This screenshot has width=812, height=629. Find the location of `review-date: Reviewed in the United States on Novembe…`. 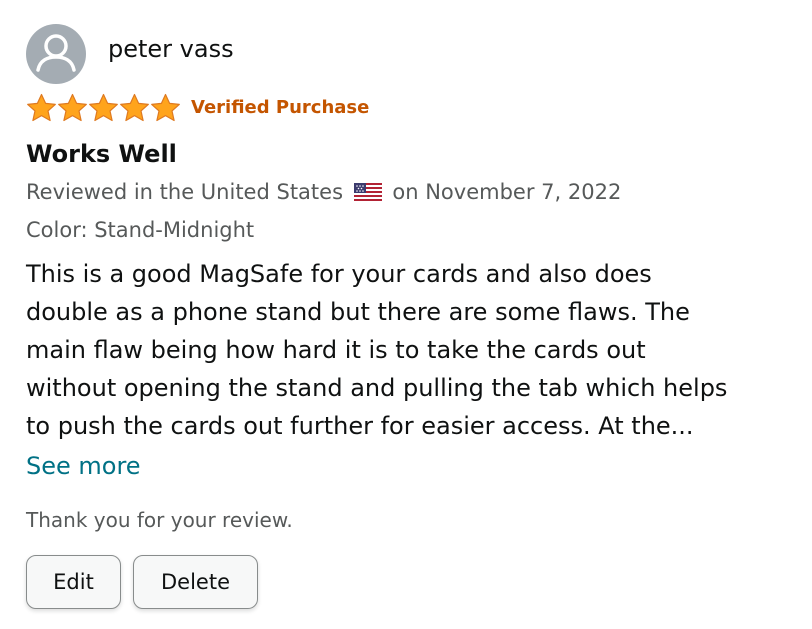

review-date: Reviewed in the United States on Novembe… is located at coordinates (323, 192).